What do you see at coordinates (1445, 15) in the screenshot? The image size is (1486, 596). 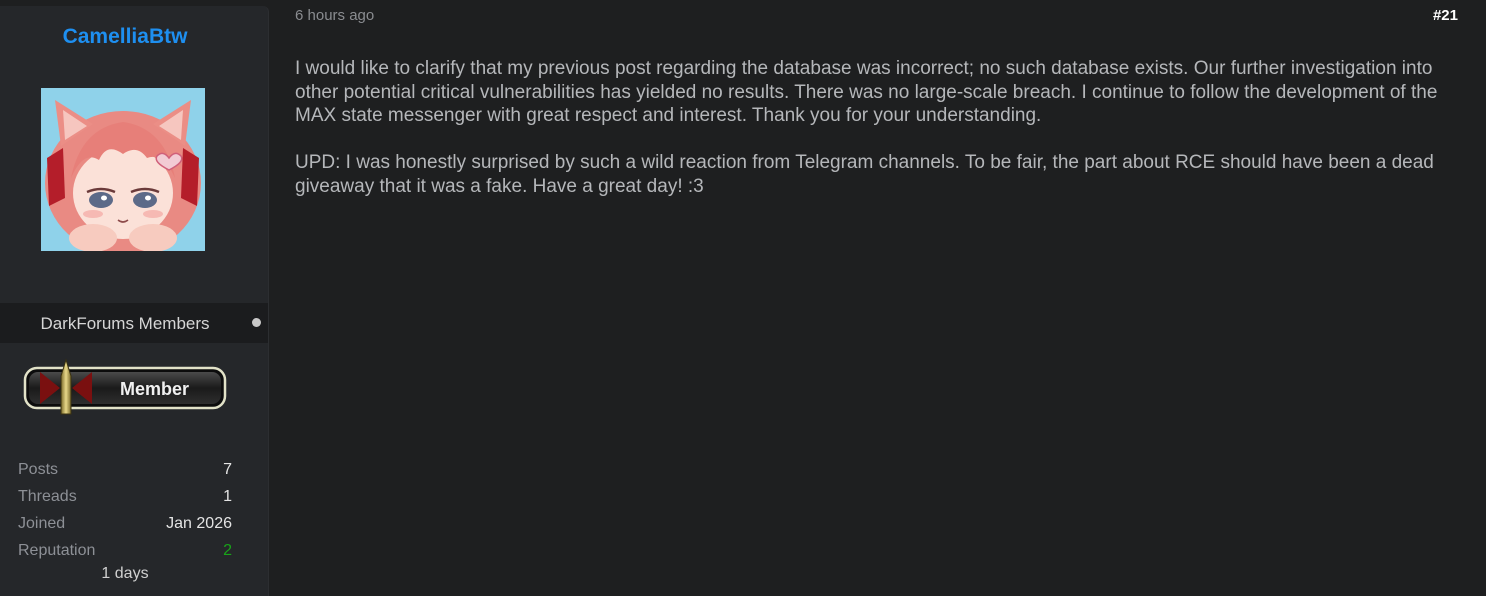 I see `post-number-link: #21` at bounding box center [1445, 15].